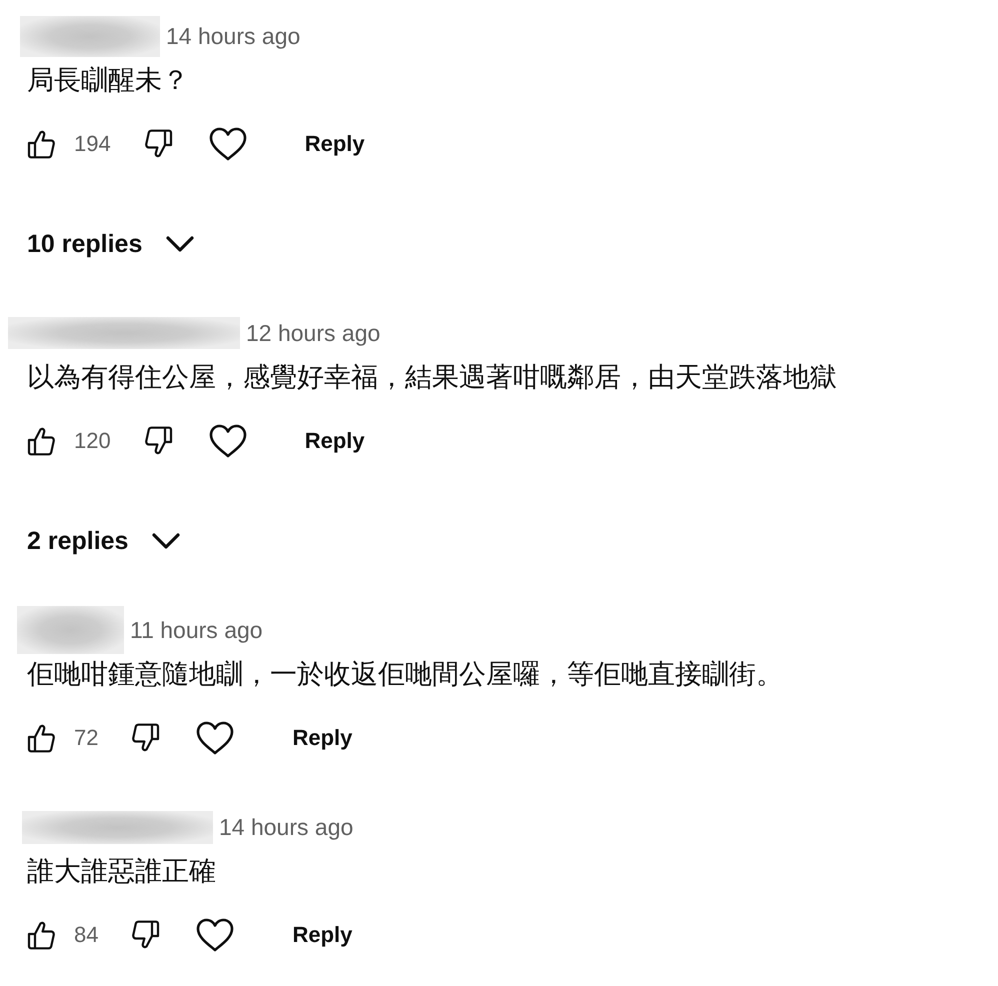 The image size is (998, 986). I want to click on like-count: 72, so click(86, 738).